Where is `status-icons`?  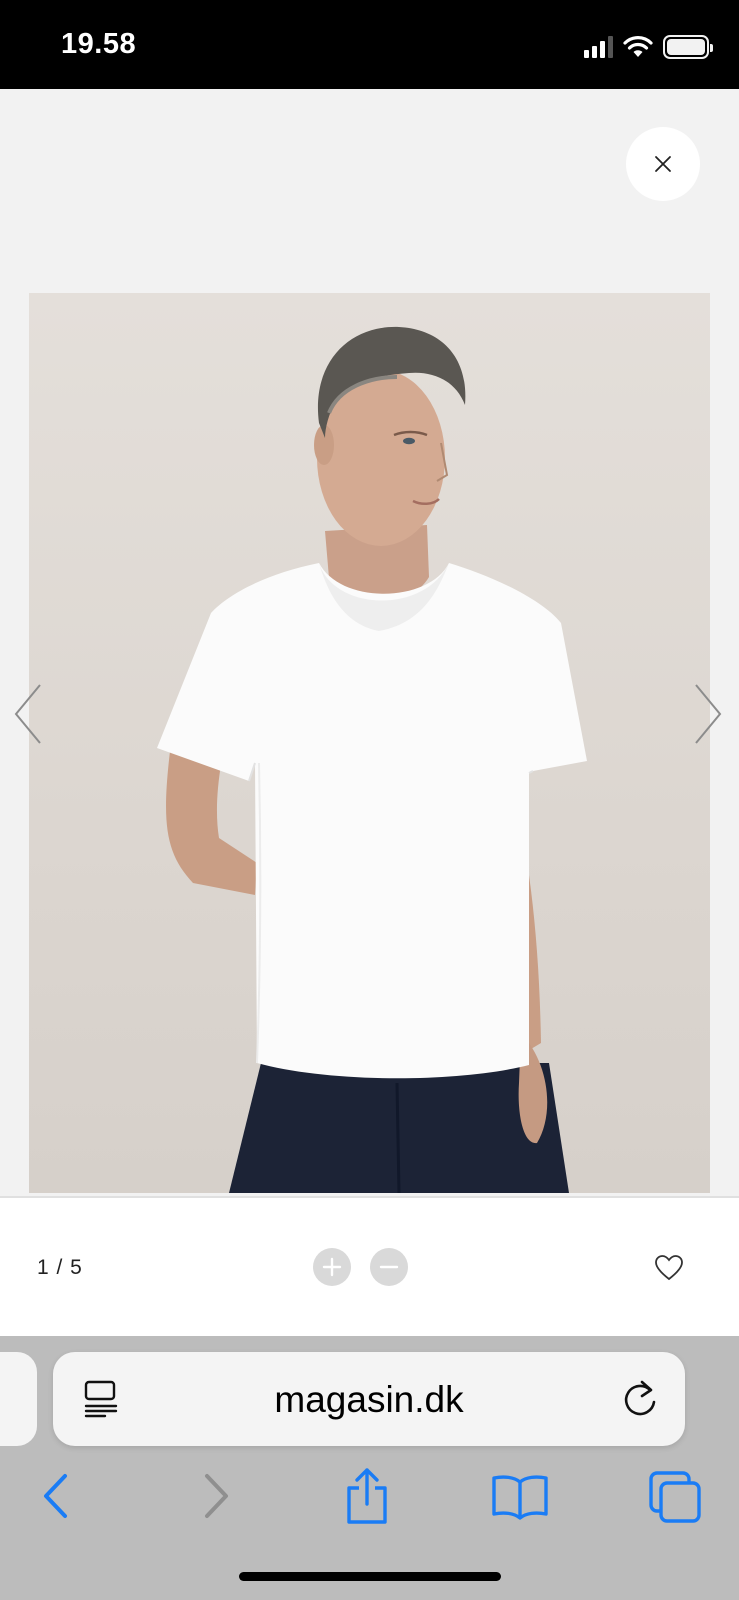 status-icons is located at coordinates (648, 47).